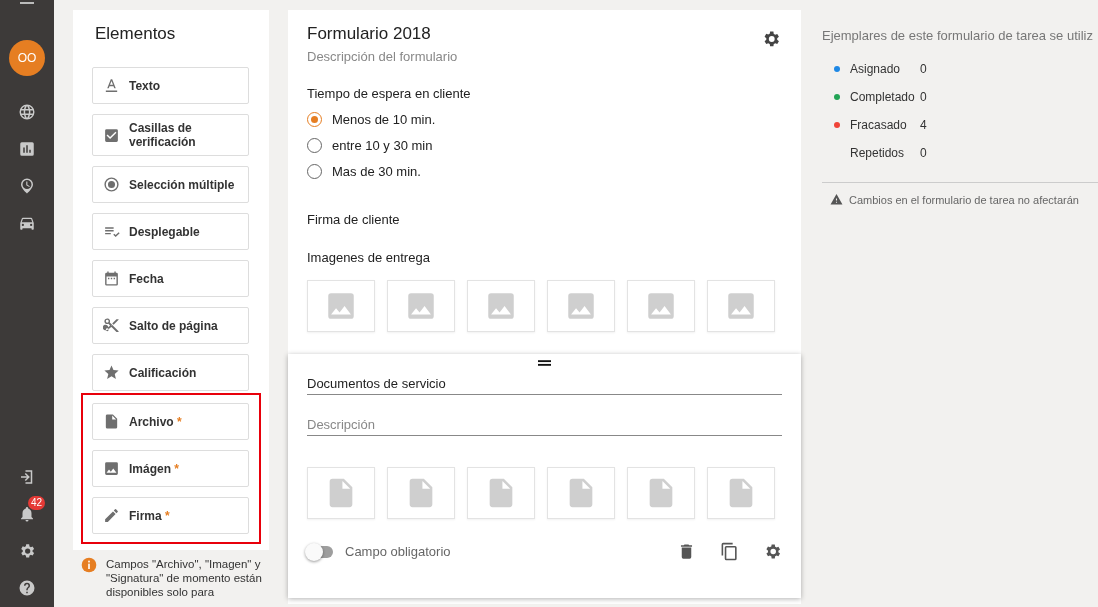 The height and width of the screenshot is (607, 1098). Describe the element at coordinates (398, 551) in the screenshot. I see `toggle-label: Campo obligatorio` at that location.